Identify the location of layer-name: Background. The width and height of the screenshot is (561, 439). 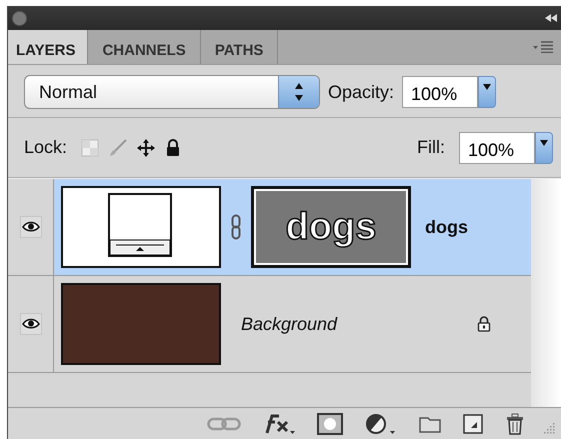
(289, 324).